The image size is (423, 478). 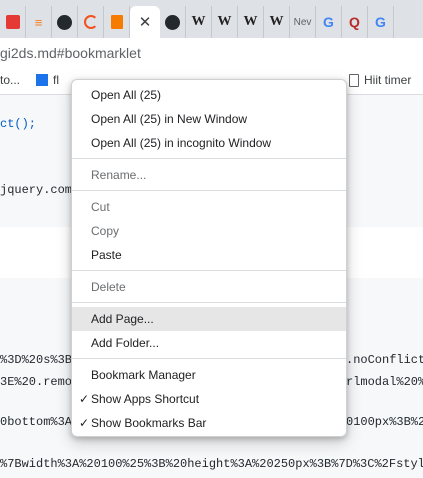 What do you see at coordinates (211, 53) in the screenshot?
I see `address-bar: gi2ds.md#bookmarklet` at bounding box center [211, 53].